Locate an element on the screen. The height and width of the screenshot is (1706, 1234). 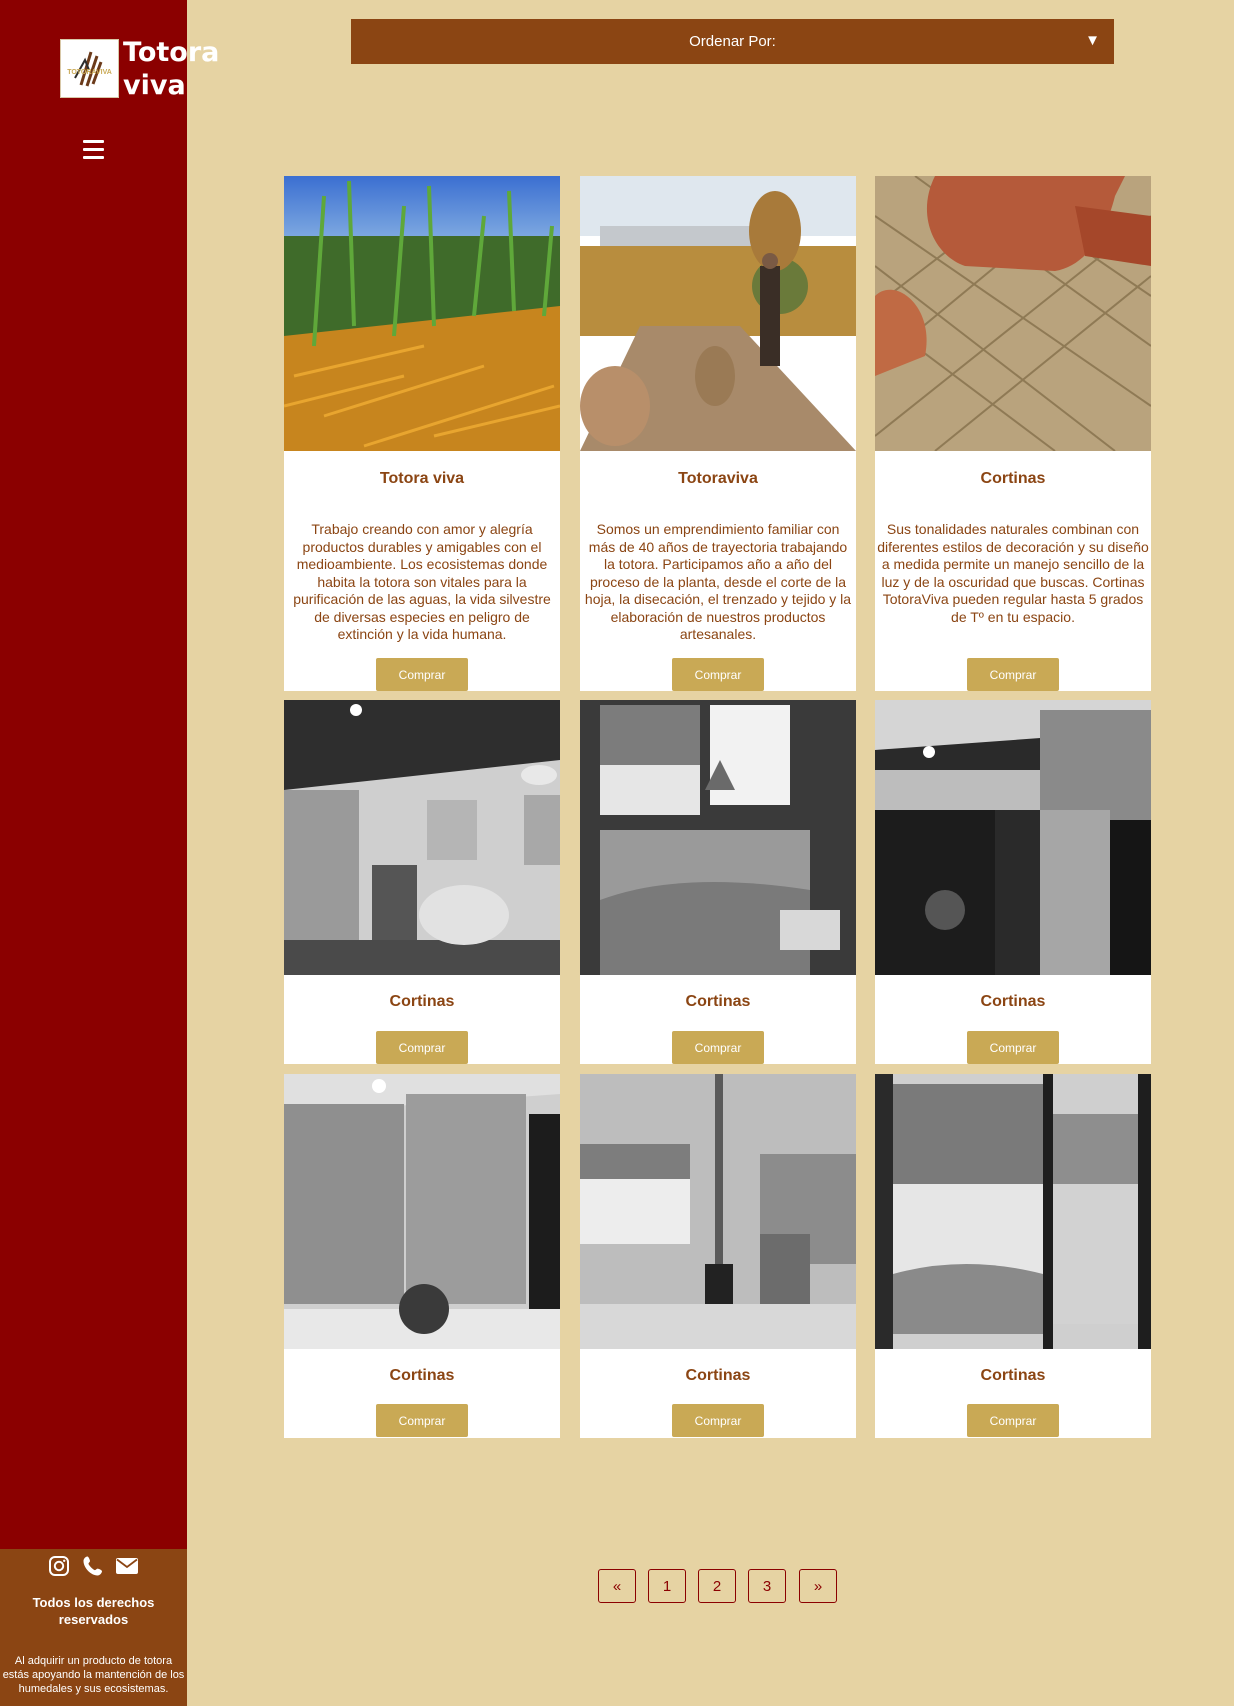
pagination-next: » is located at coordinates (818, 1586).